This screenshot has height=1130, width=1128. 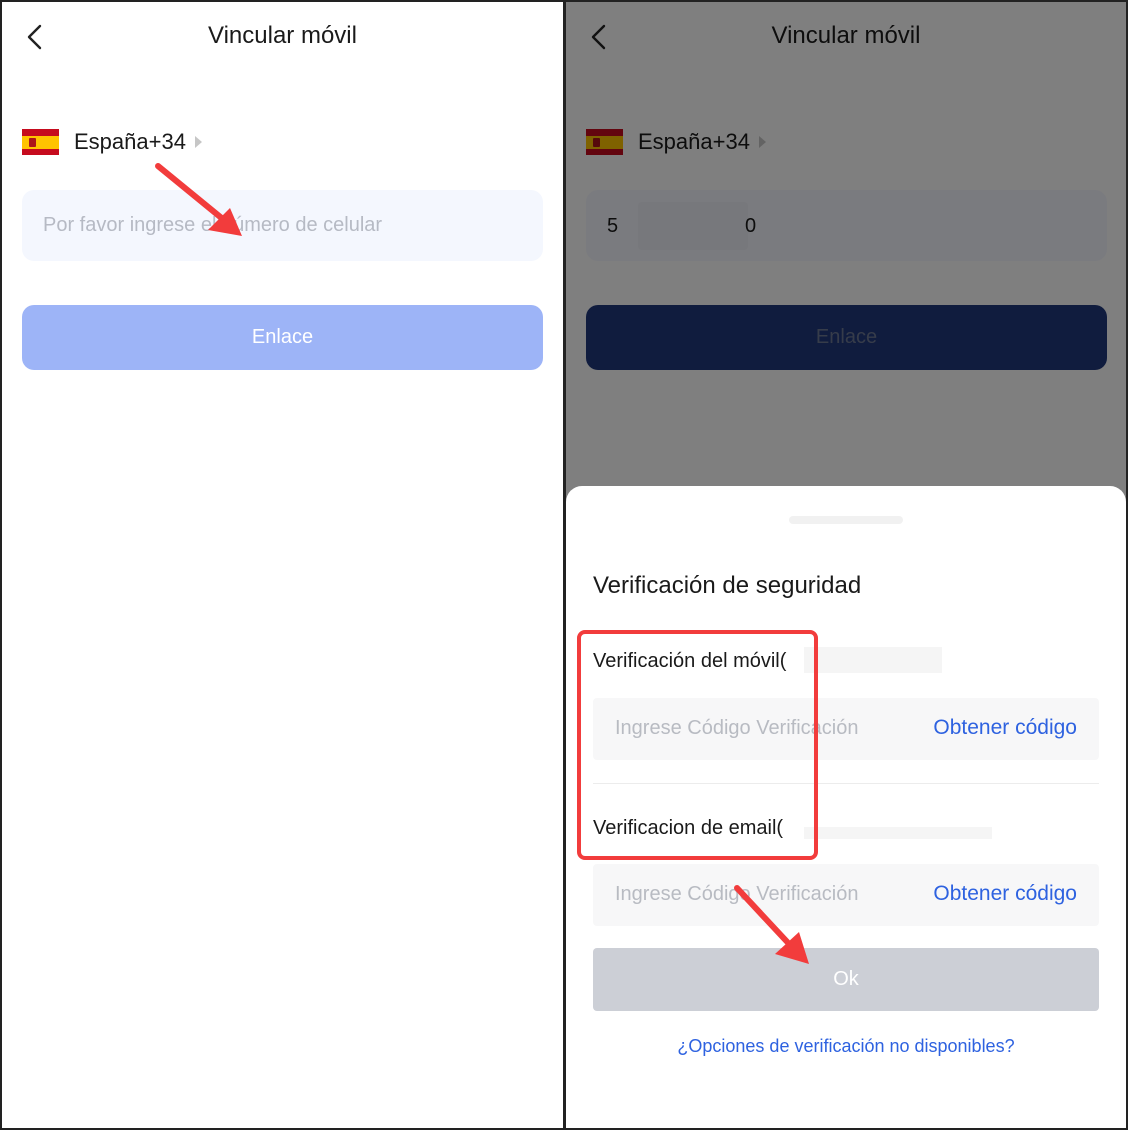 What do you see at coordinates (198, 142) in the screenshot?
I see `caret-right-icon` at bounding box center [198, 142].